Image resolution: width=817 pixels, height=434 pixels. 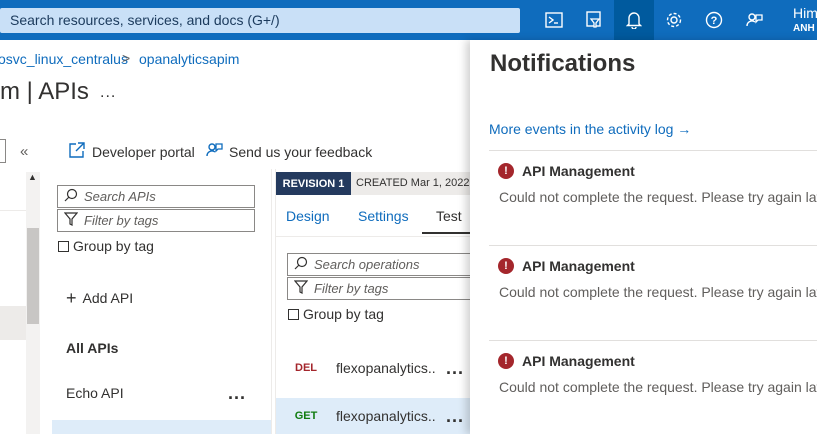 I want to click on active-tab-indicator, so click(x=446, y=233).